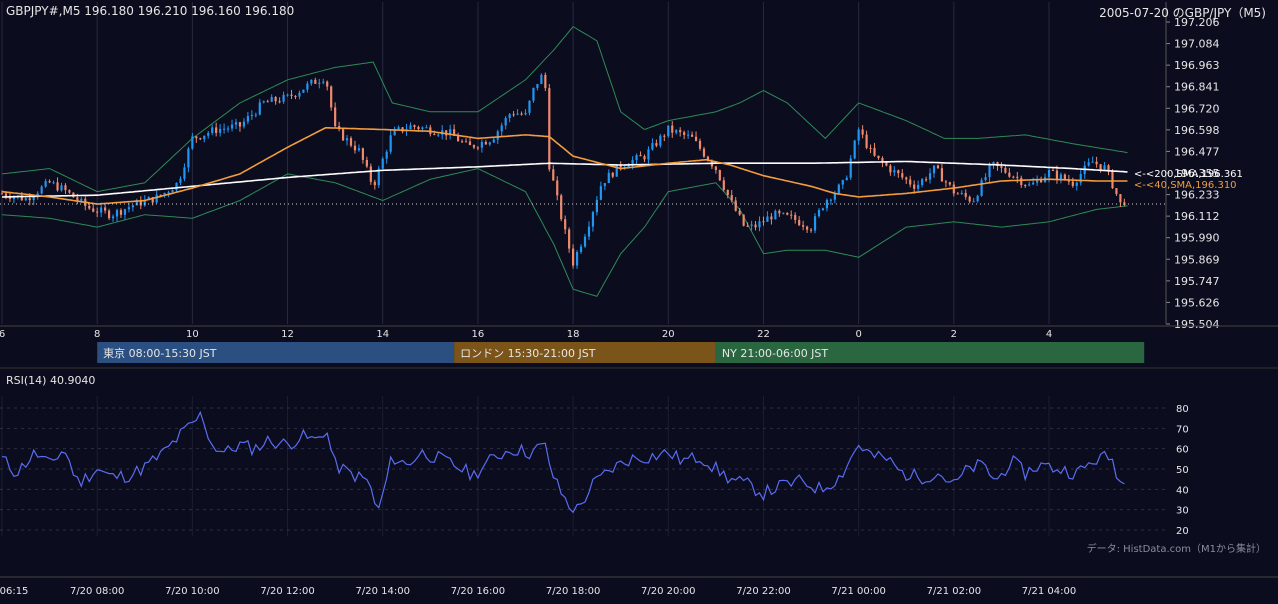 Image resolution: width=1278 pixels, height=604 pixels. I want to click on rsi-label: RSI(14) 40.9040, so click(50, 380).